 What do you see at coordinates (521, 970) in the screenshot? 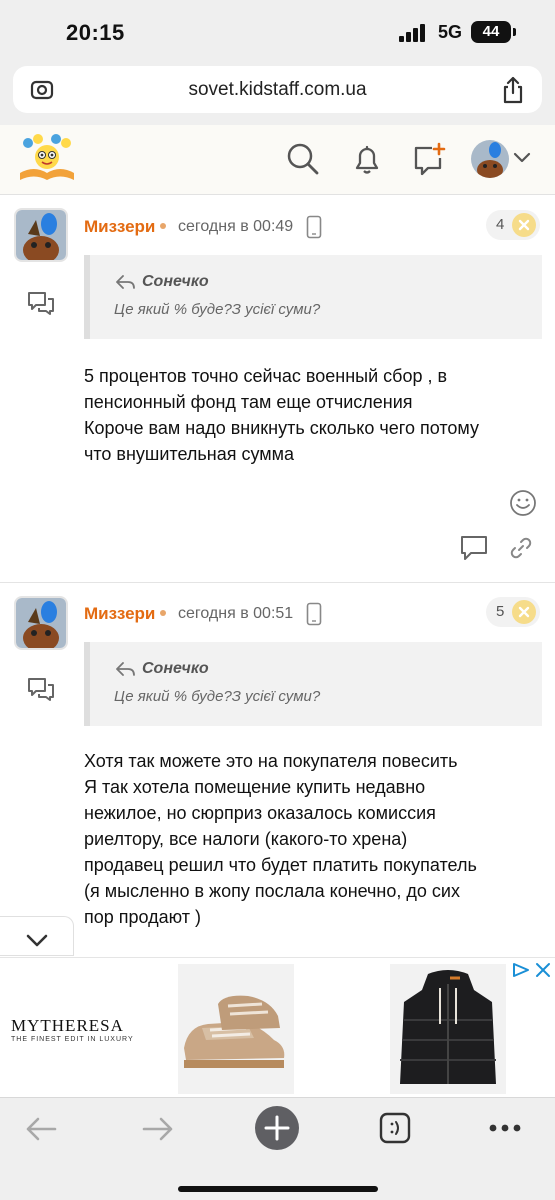
I see `adchoices-icon` at bounding box center [521, 970].